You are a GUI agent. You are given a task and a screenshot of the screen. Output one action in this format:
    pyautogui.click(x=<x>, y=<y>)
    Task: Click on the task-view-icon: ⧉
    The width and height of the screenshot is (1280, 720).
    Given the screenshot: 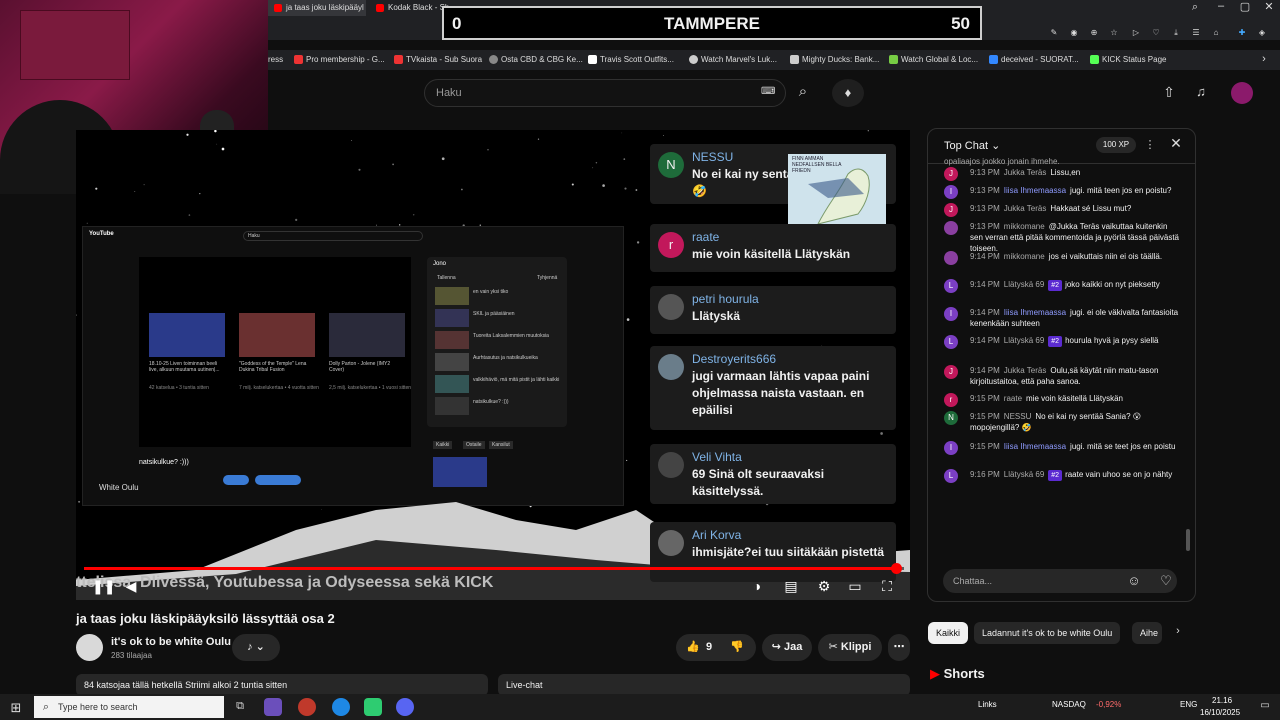 What is the action you would take?
    pyautogui.click(x=240, y=706)
    